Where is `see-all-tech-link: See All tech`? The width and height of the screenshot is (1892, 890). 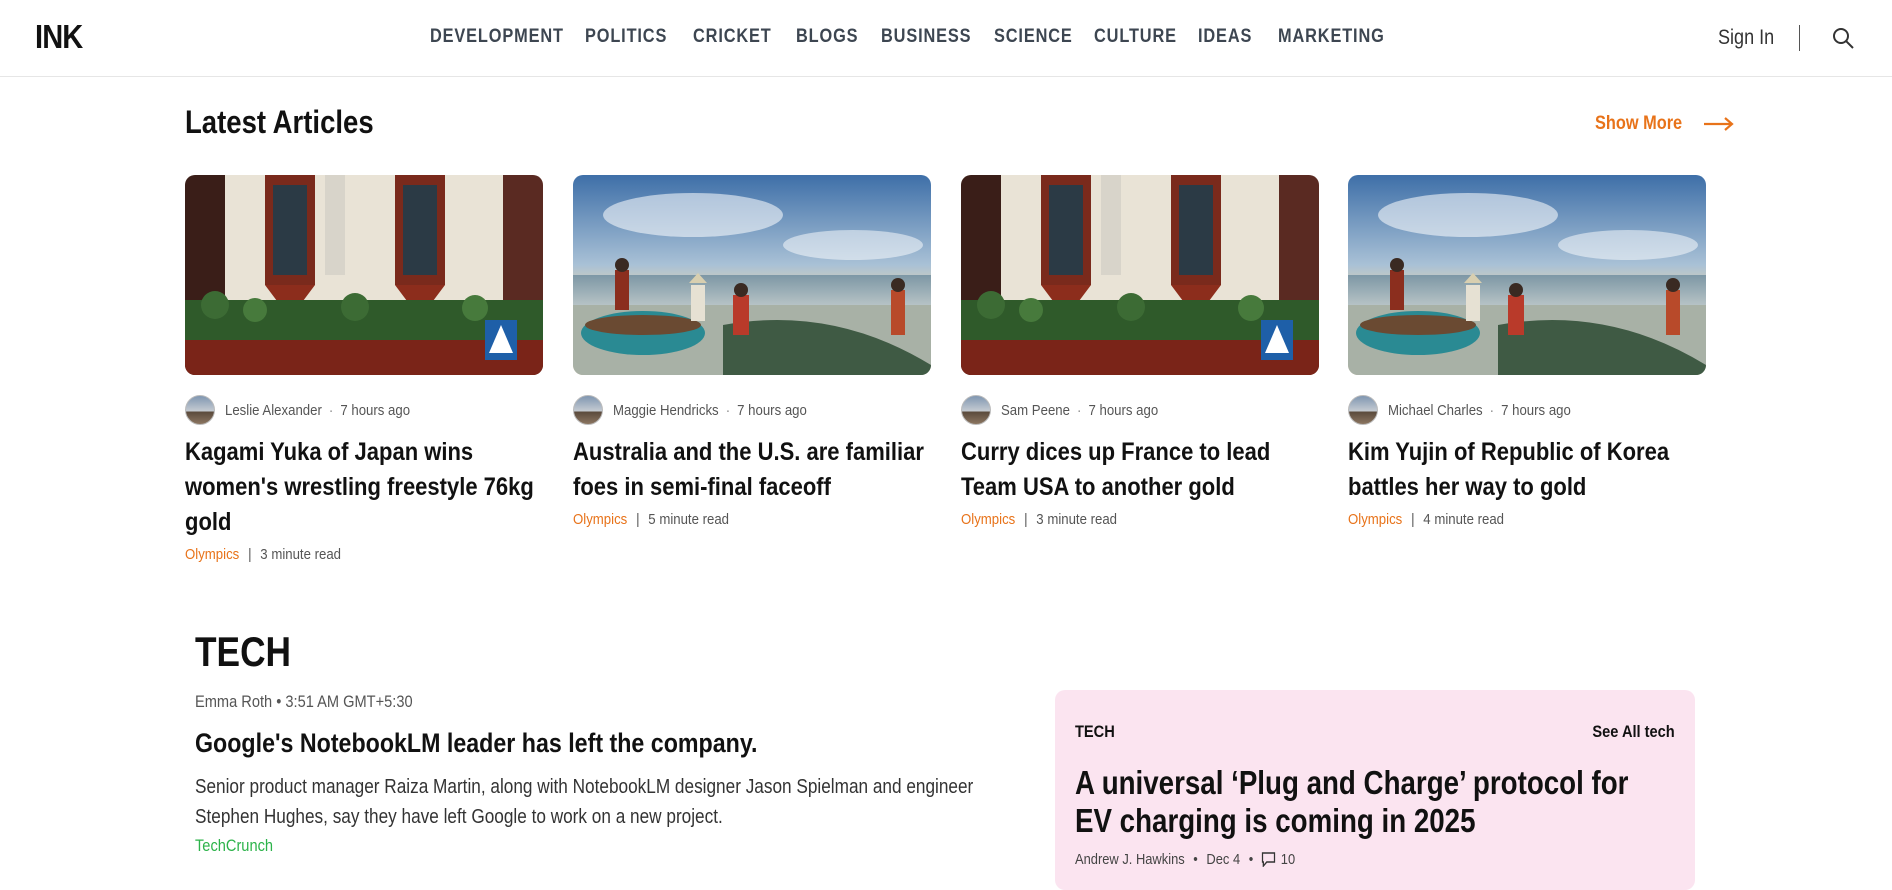
see-all-tech-link: See All tech is located at coordinates (1634, 732).